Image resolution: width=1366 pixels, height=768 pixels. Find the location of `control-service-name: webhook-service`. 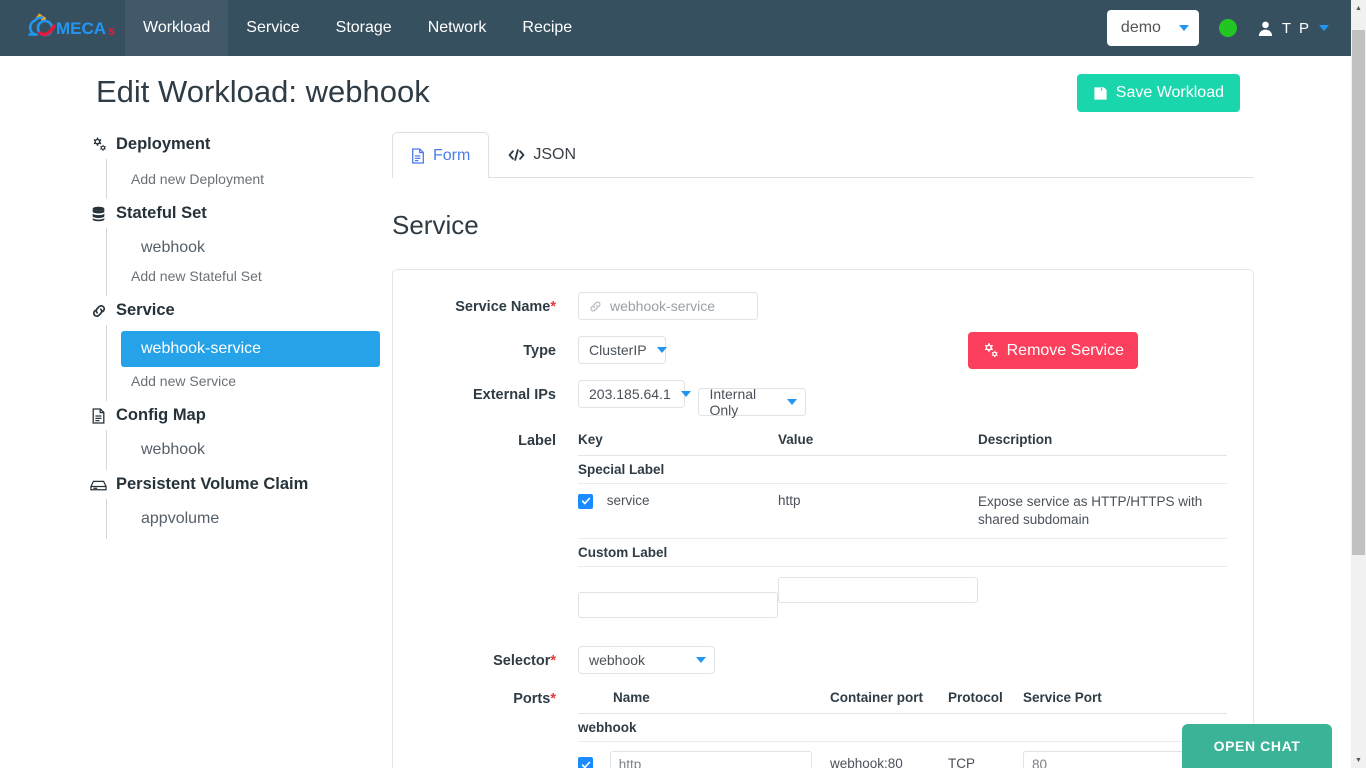

control-service-name: webhook-service is located at coordinates (902, 306).